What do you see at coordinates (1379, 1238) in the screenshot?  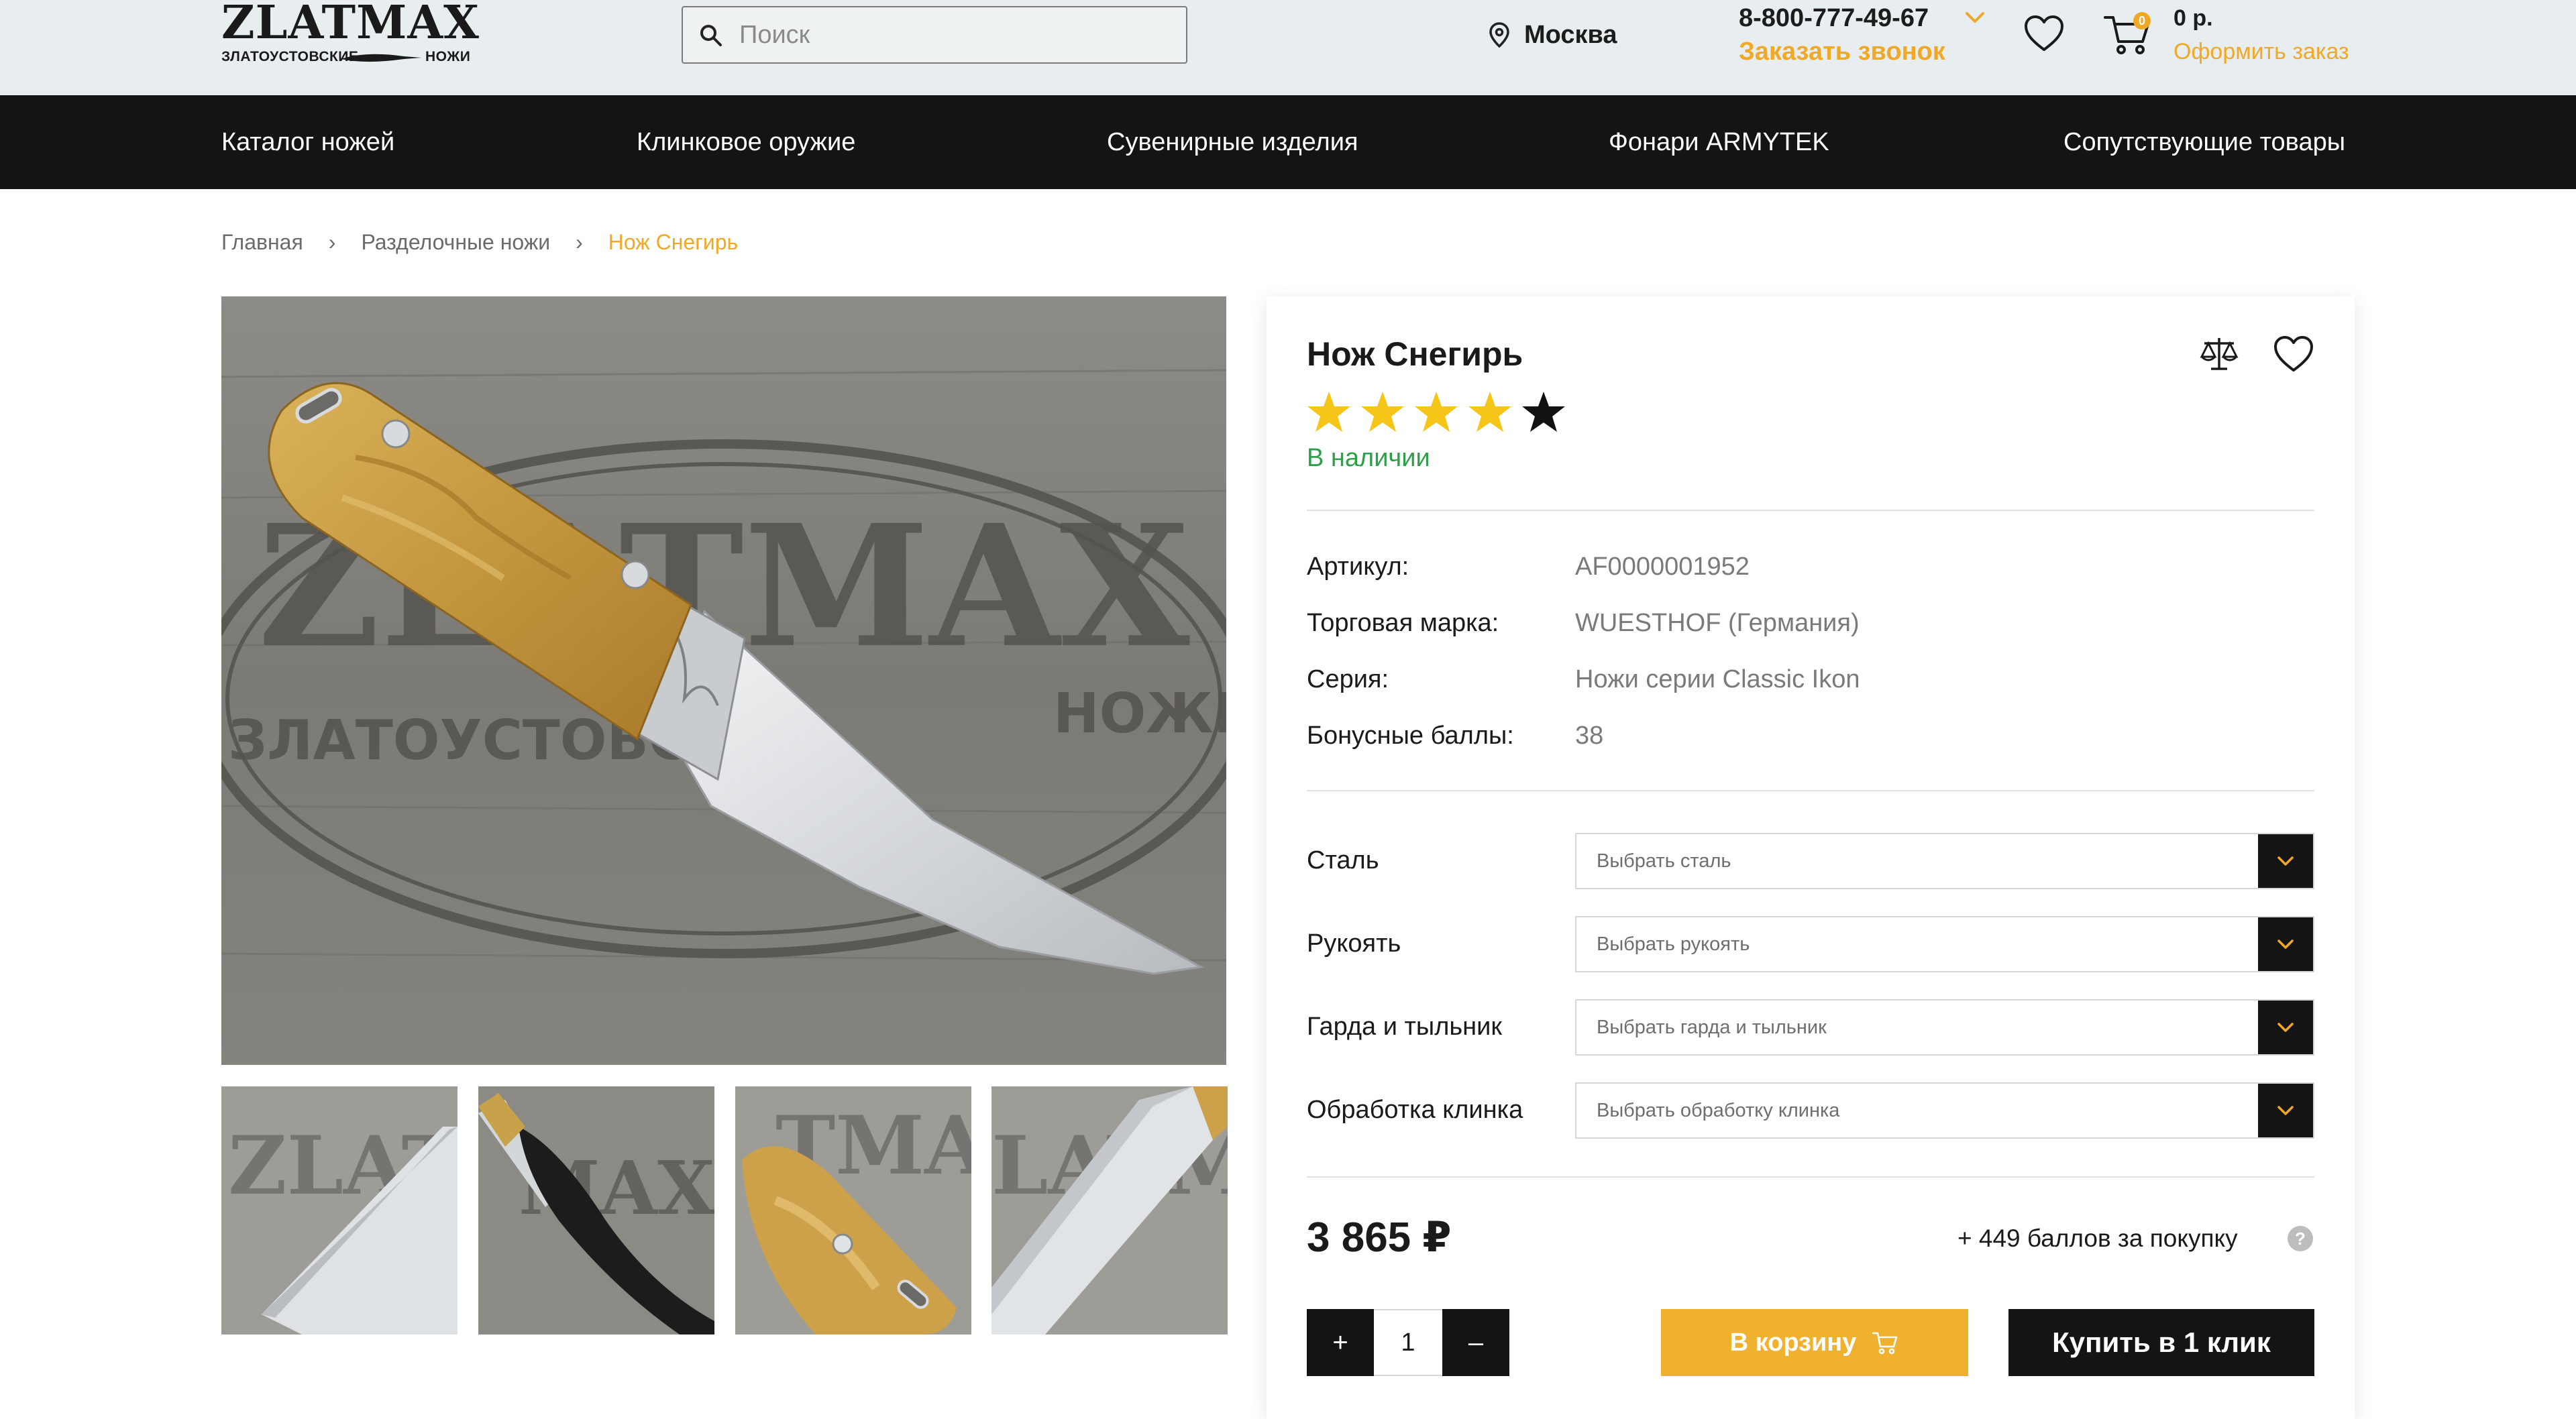 I see `product-price: 3 865 ₽` at bounding box center [1379, 1238].